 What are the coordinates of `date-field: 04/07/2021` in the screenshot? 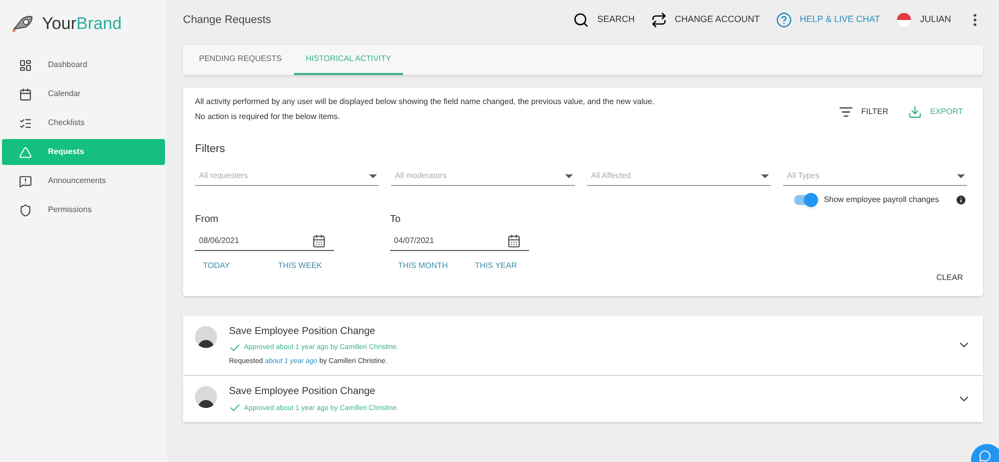 It's located at (459, 241).